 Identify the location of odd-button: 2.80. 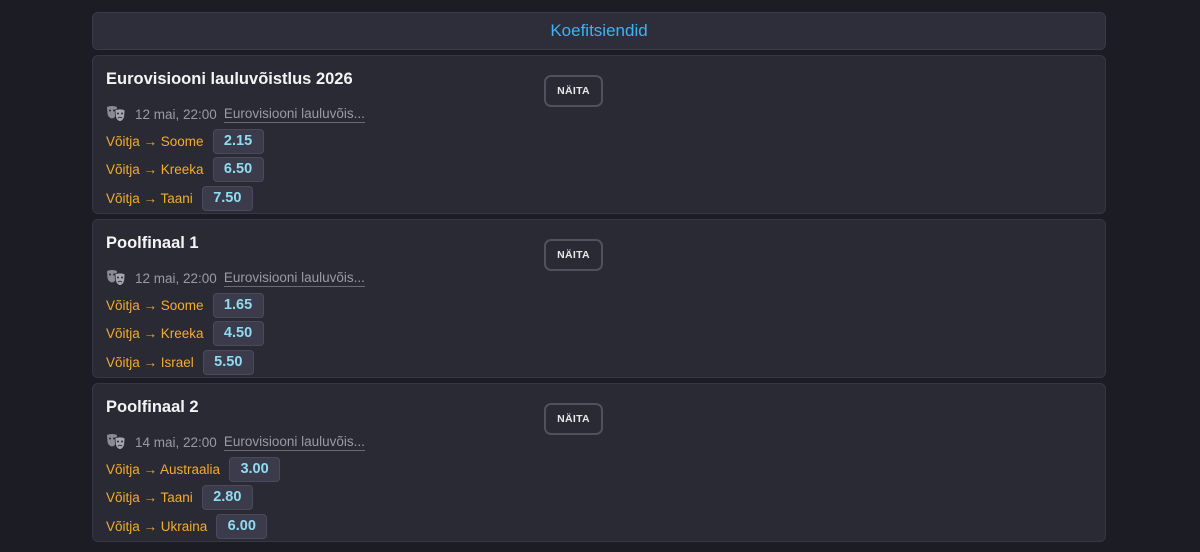
(227, 498).